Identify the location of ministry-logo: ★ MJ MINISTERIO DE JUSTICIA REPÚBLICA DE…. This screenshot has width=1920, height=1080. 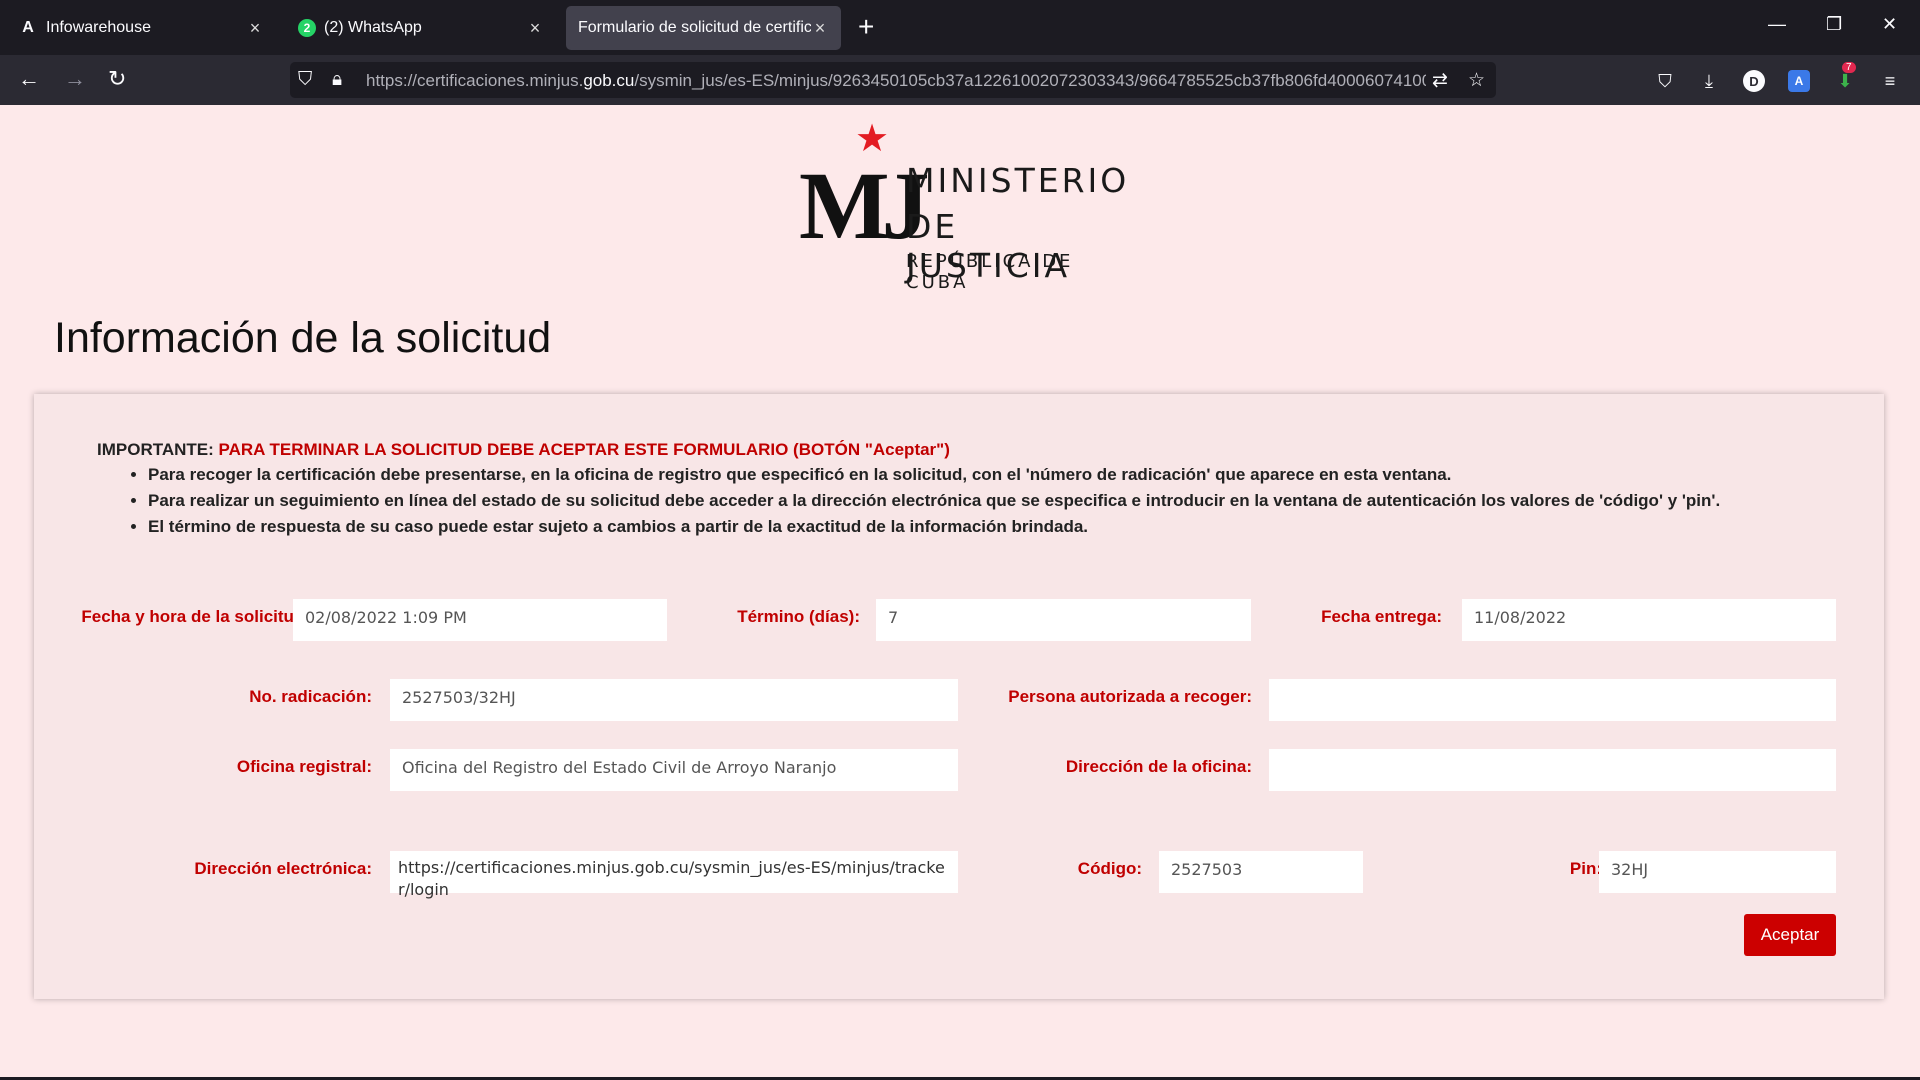
(965, 205).